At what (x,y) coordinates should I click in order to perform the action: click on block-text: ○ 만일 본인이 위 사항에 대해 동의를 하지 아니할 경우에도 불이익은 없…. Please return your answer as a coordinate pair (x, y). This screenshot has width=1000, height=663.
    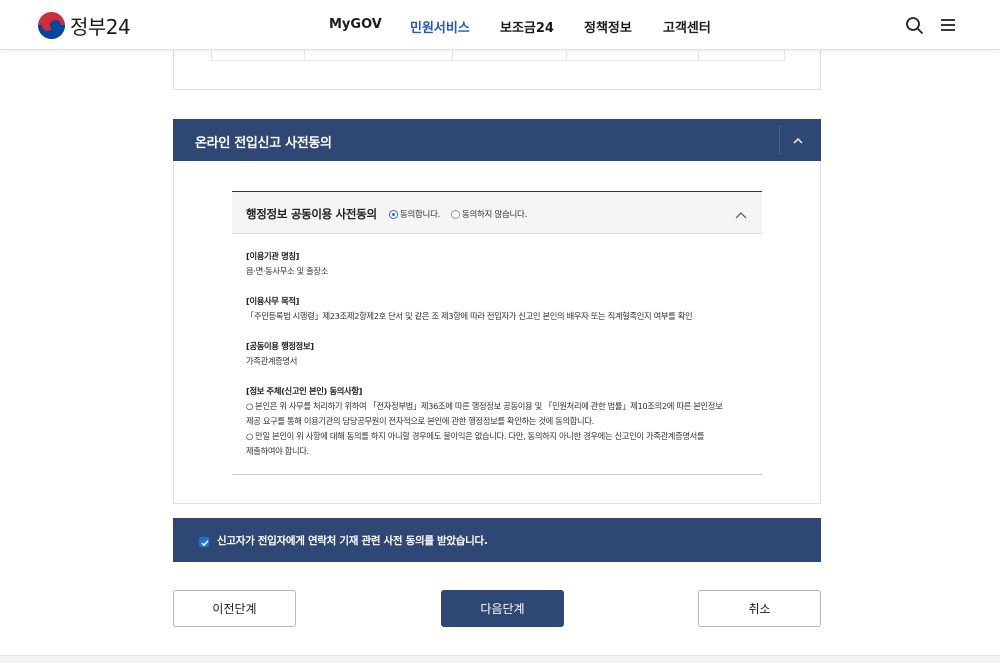
    Looking at the image, I should click on (475, 436).